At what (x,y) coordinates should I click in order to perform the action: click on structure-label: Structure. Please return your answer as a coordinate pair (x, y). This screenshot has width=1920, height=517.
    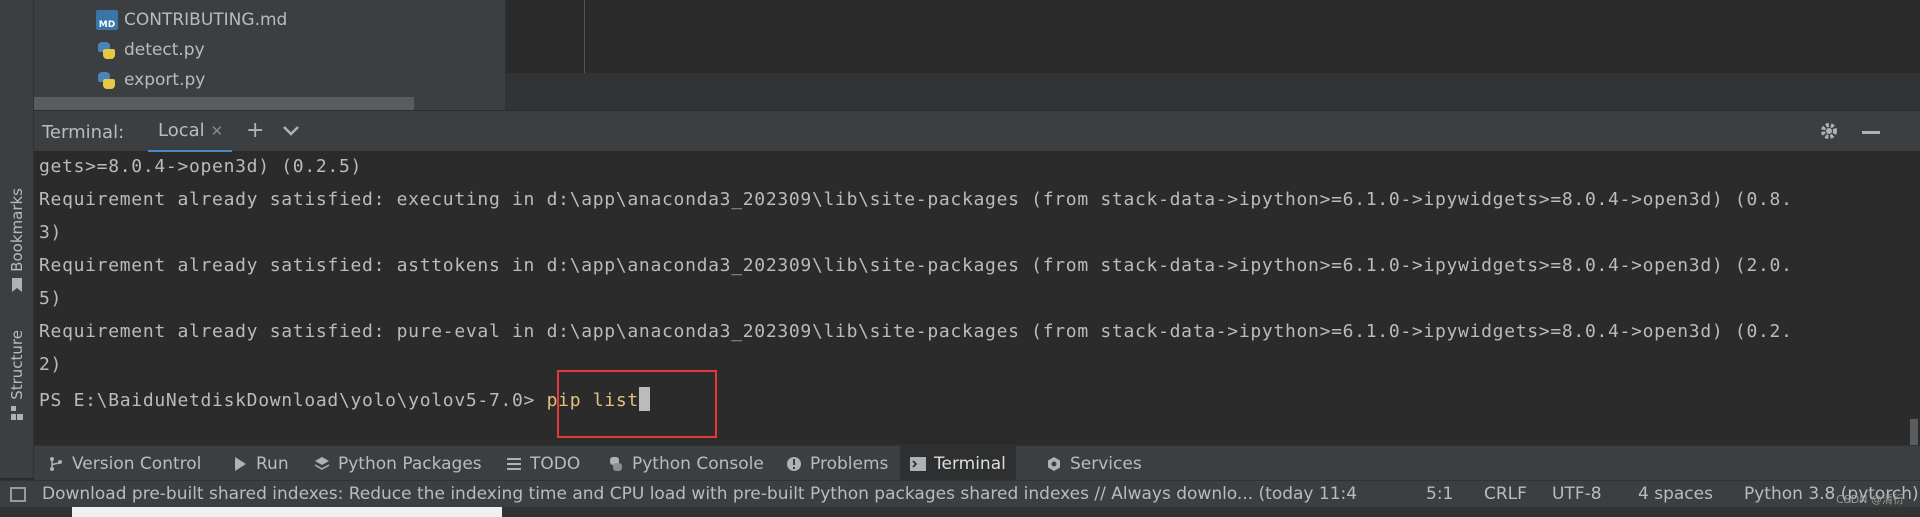
    Looking at the image, I should click on (17, 365).